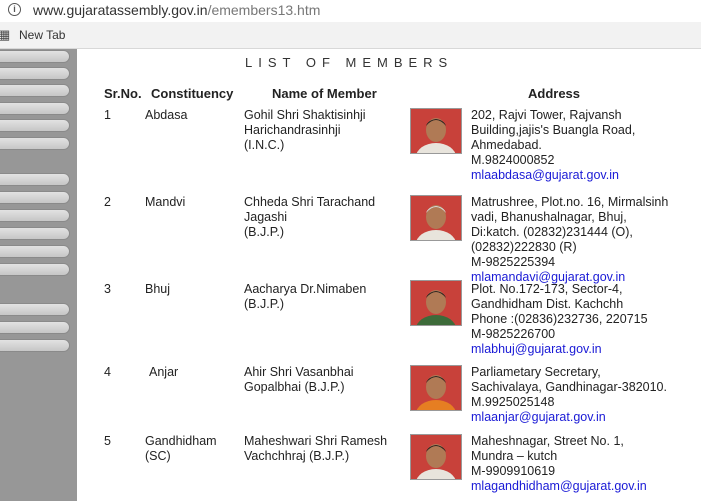  I want to click on email-link: mlaabdasa@gujarat.gov.in, so click(553, 175).